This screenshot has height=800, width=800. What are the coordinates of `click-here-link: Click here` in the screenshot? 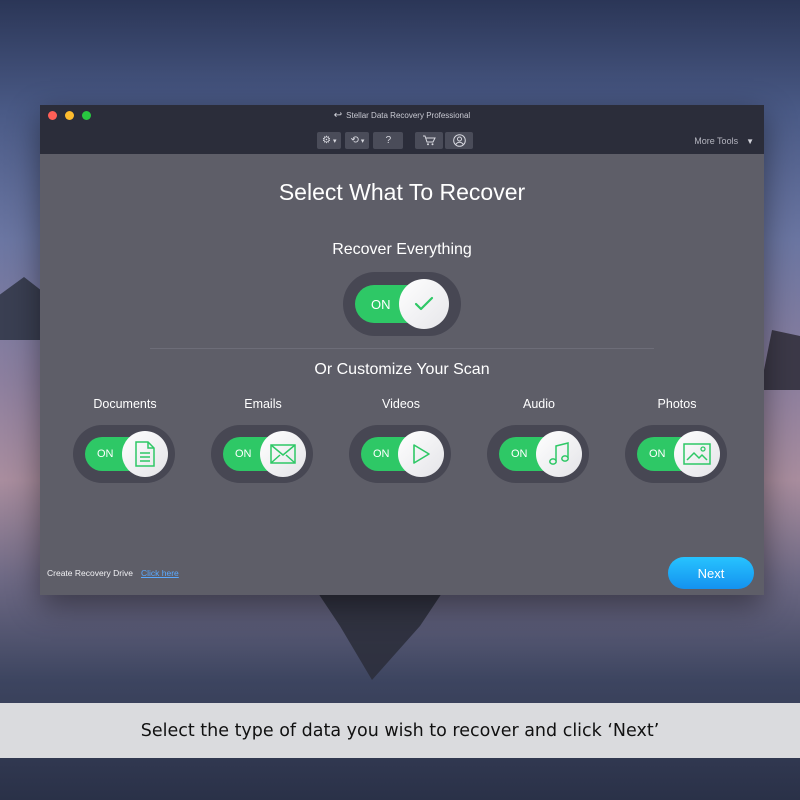 It's located at (160, 573).